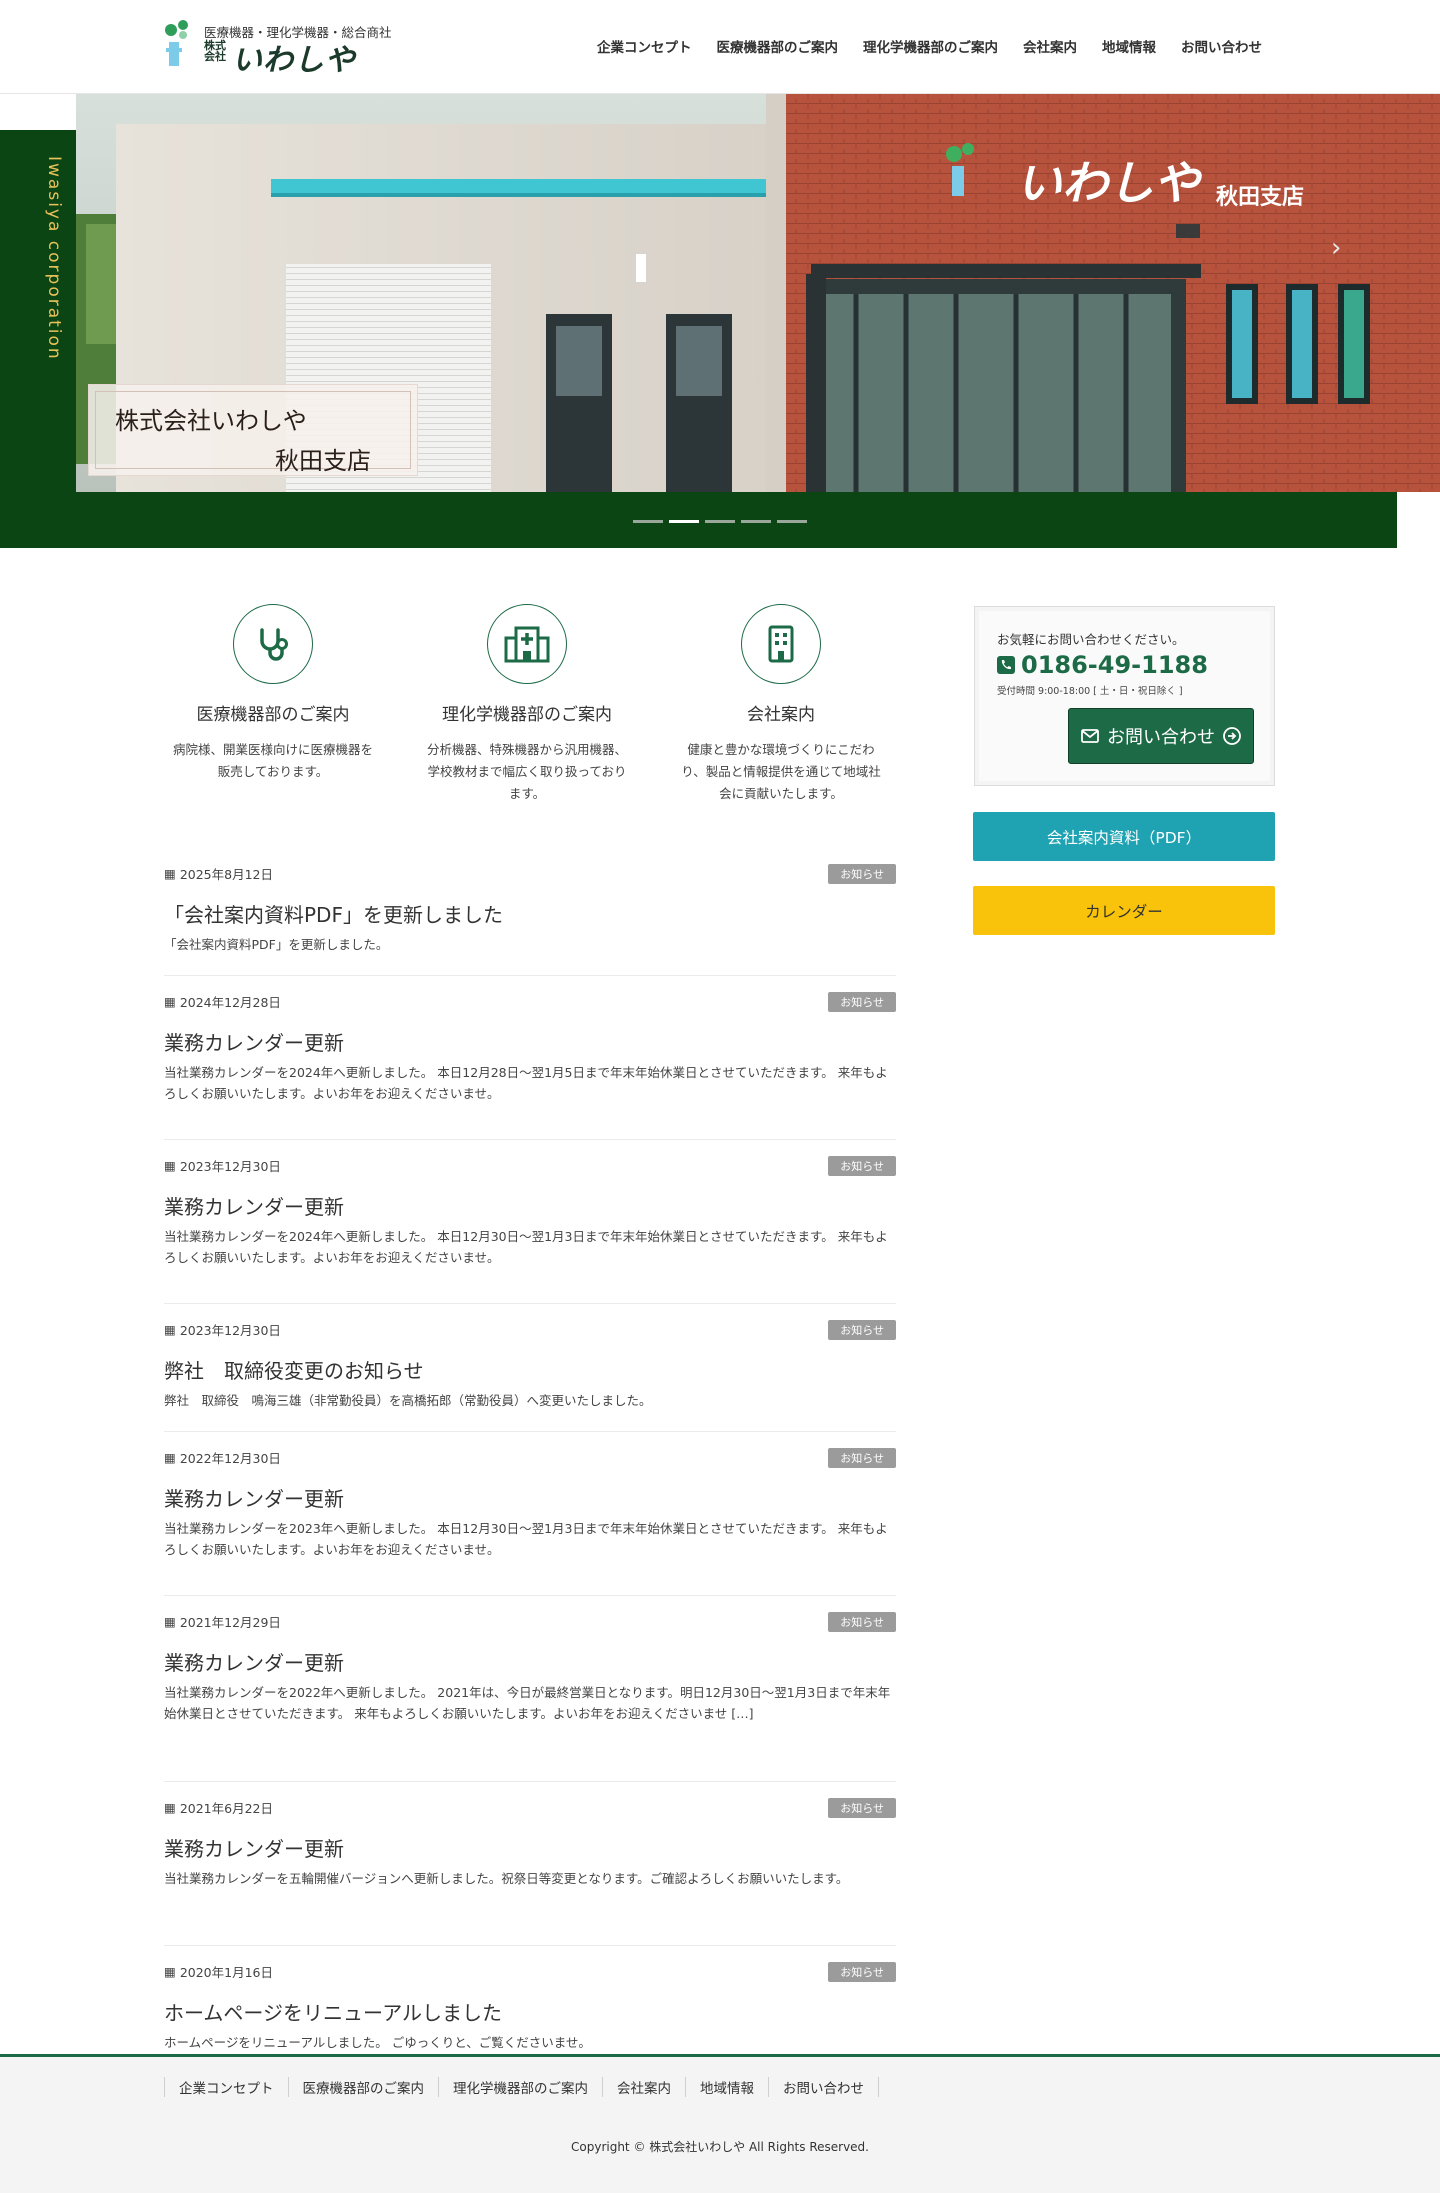 This screenshot has height=2193, width=1440. I want to click on logo-mark-icon, so click(176, 43).